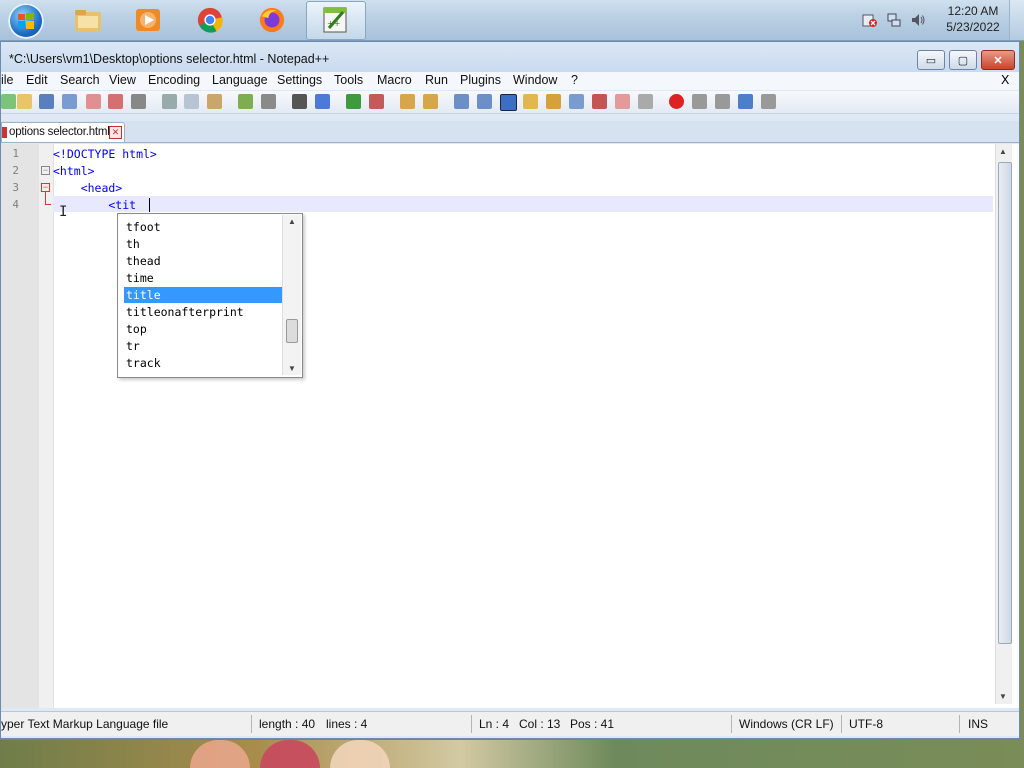 Image resolution: width=1024 pixels, height=768 pixels. Describe the element at coordinates (245, 101) in the screenshot. I see `undo-icon` at that location.